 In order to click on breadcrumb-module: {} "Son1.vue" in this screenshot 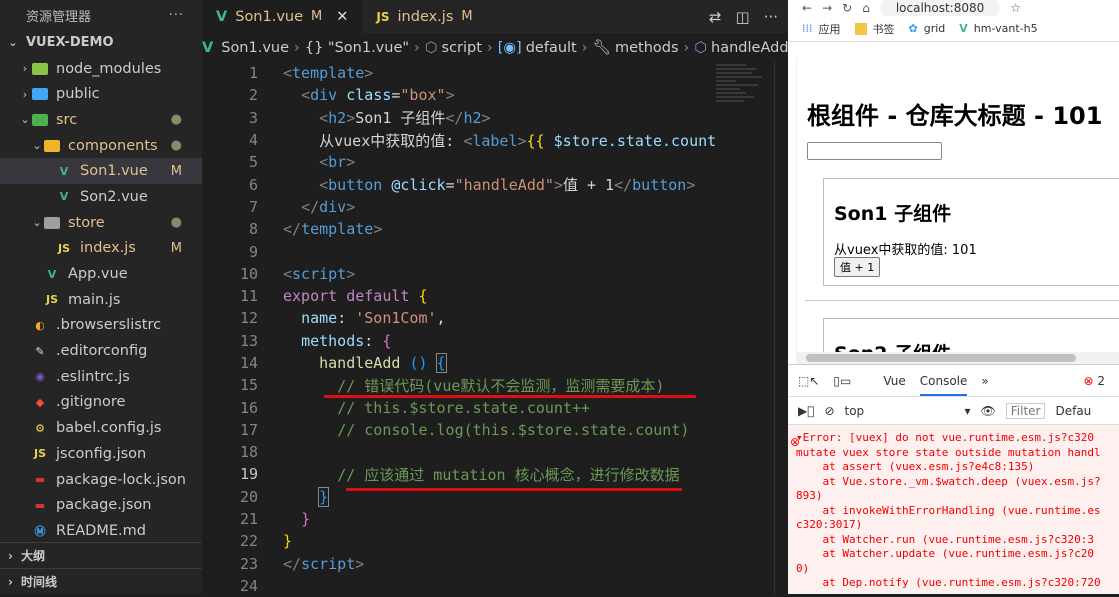, I will do `click(357, 48)`.